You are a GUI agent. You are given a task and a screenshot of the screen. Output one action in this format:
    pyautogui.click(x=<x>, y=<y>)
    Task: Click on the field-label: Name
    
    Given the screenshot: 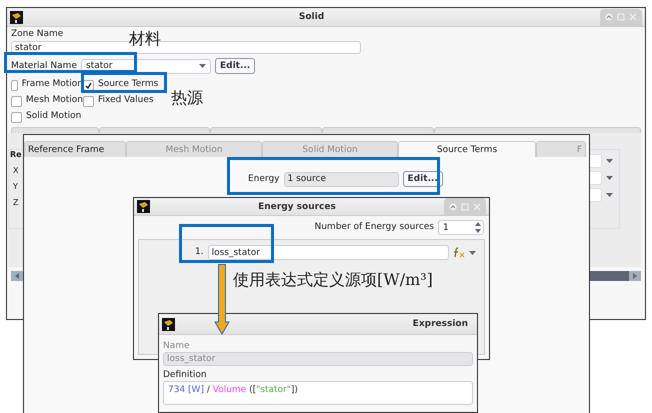 What is the action you would take?
    pyautogui.click(x=176, y=346)
    